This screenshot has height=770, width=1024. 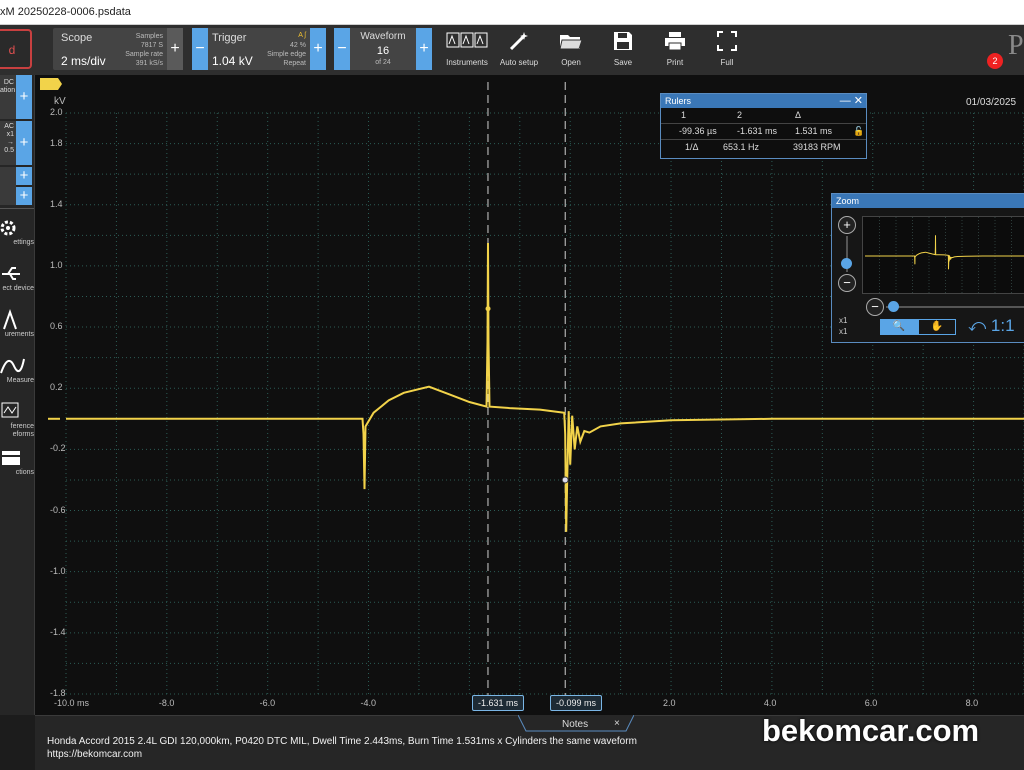 What do you see at coordinates (60, 101) in the screenshot?
I see `y-unit-label: kV` at bounding box center [60, 101].